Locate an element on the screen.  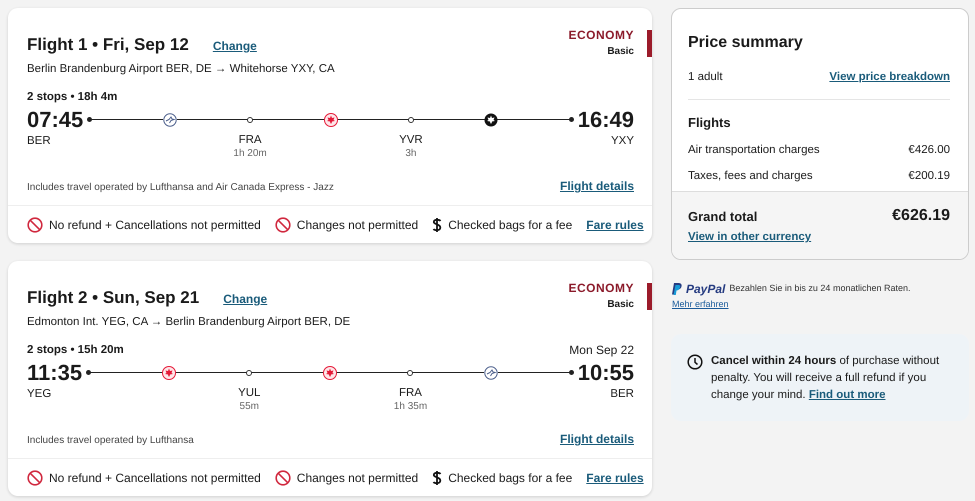
find-out-more-link: Find out more is located at coordinates (847, 394).